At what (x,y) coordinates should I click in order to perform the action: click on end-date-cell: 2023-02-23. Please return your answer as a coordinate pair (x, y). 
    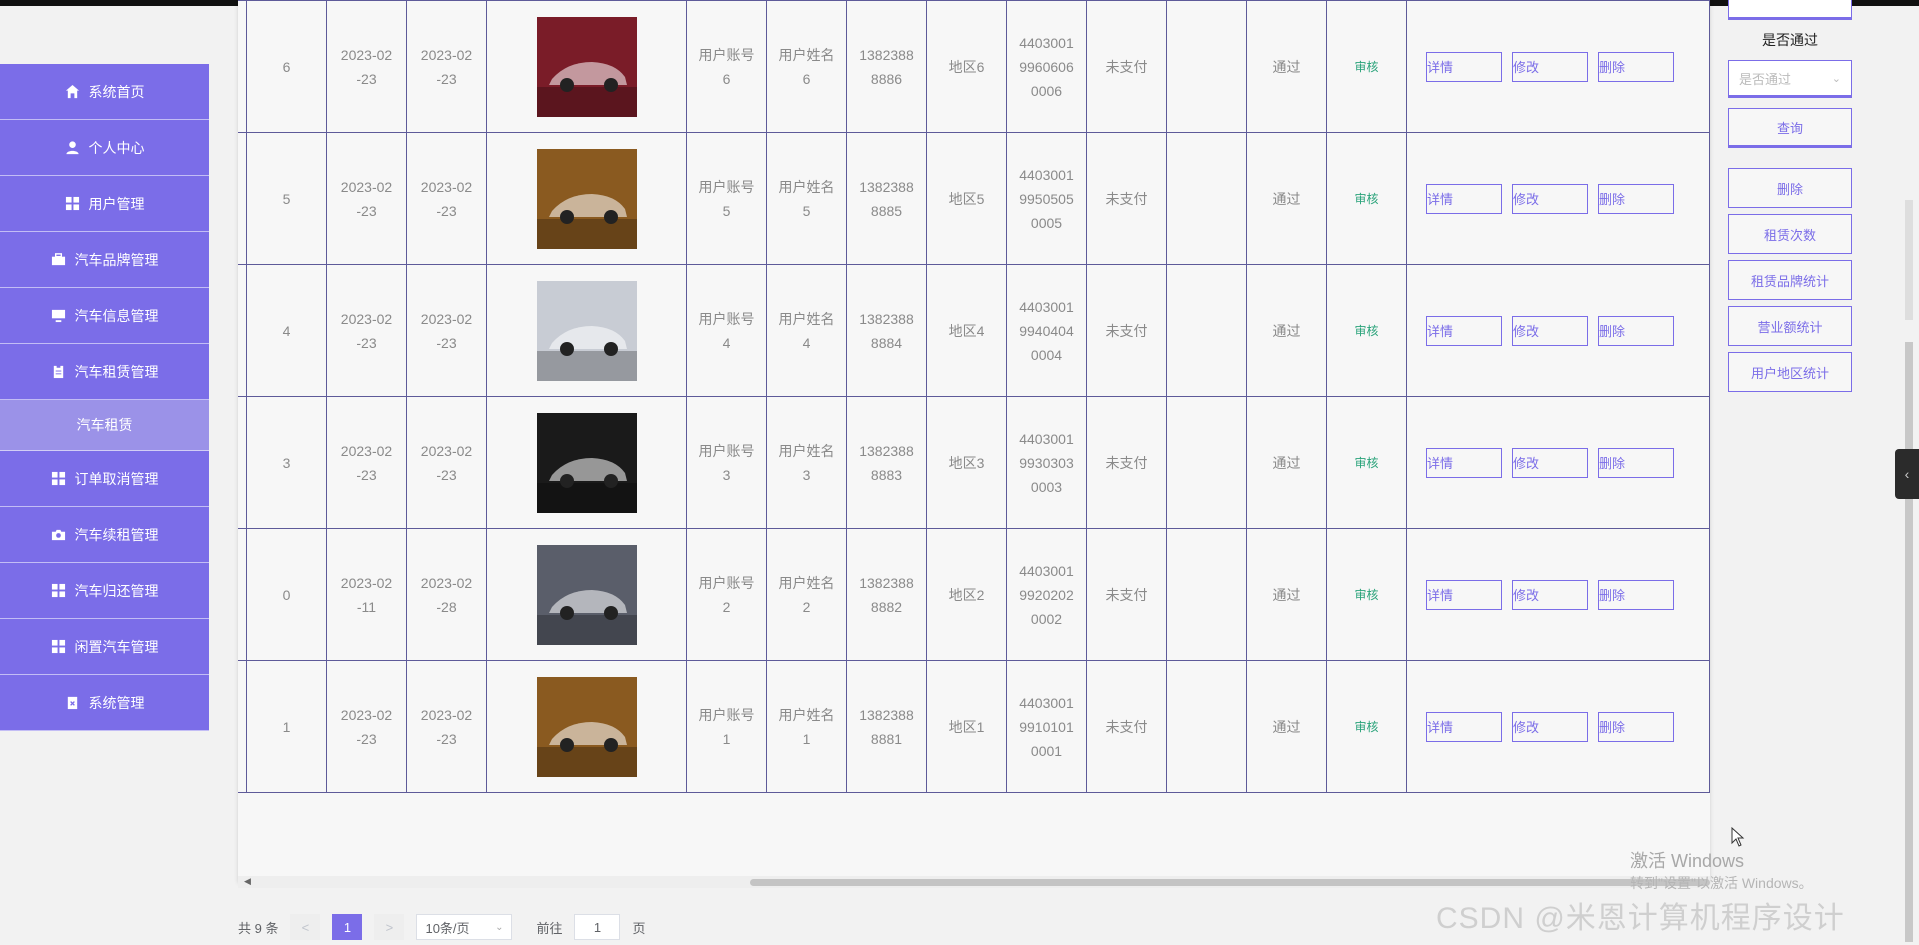
    Looking at the image, I should click on (446, 330).